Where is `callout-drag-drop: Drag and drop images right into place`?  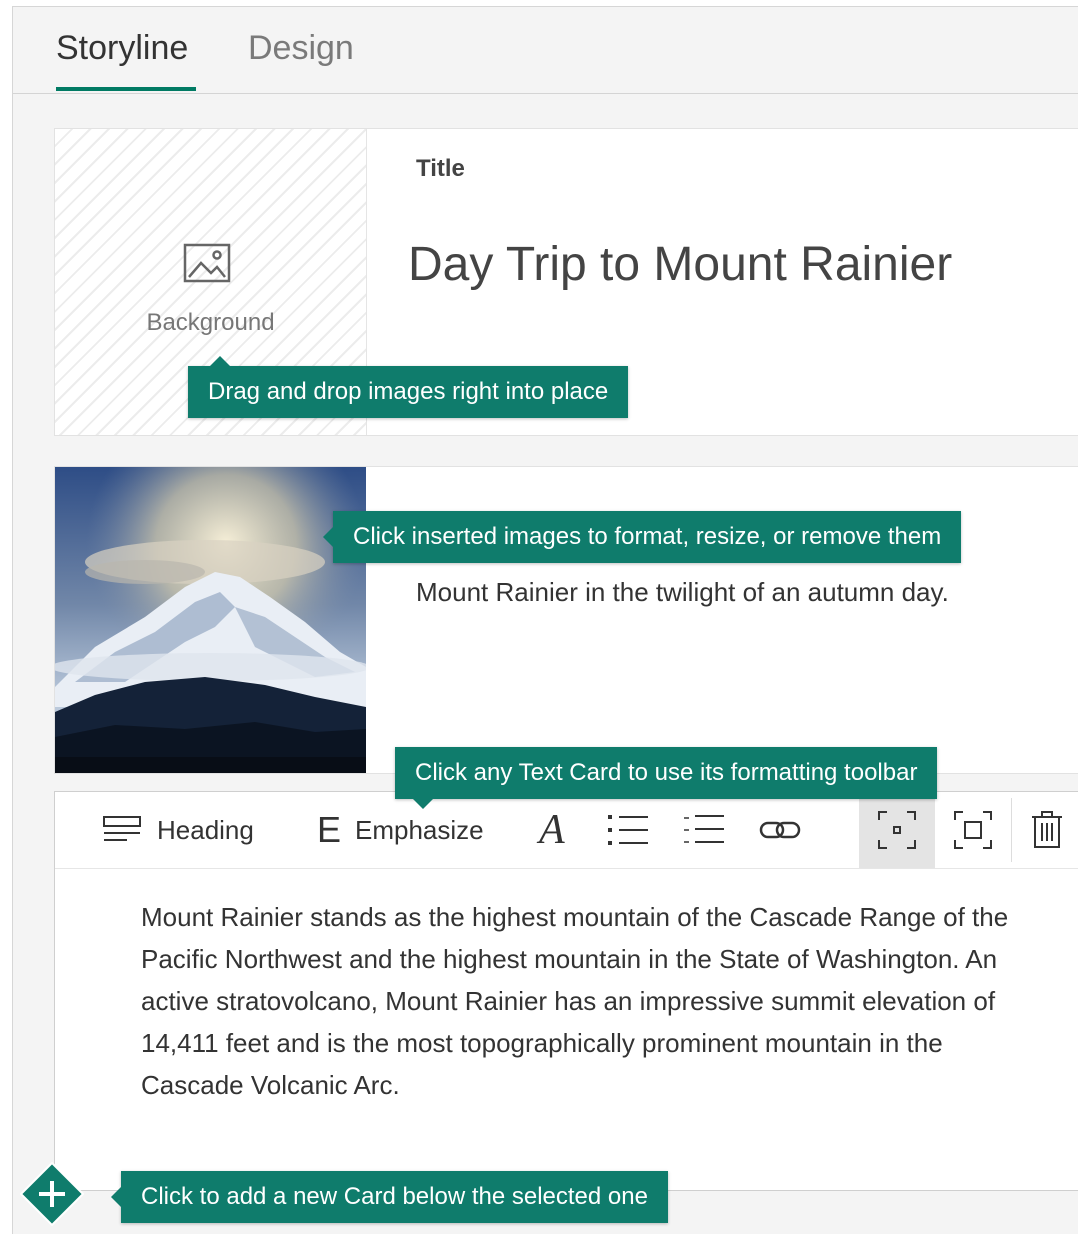 callout-drag-drop: Drag and drop images right into place is located at coordinates (408, 387).